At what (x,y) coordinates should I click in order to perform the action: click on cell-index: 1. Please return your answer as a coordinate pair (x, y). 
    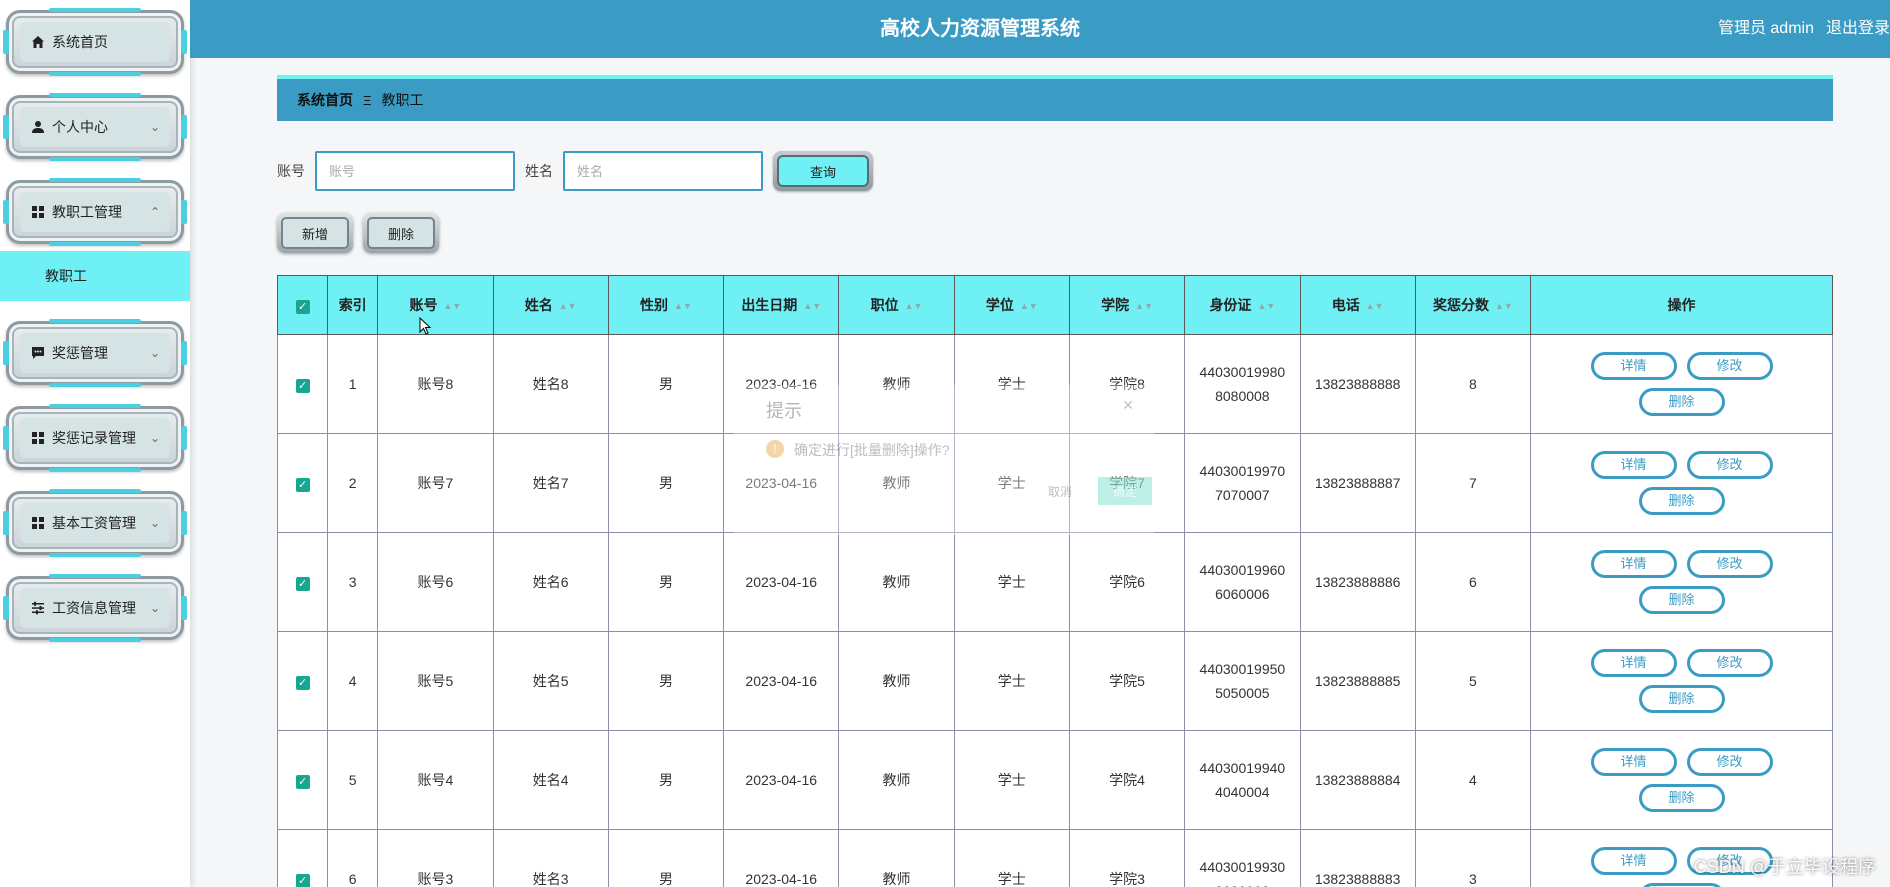
    Looking at the image, I should click on (353, 384).